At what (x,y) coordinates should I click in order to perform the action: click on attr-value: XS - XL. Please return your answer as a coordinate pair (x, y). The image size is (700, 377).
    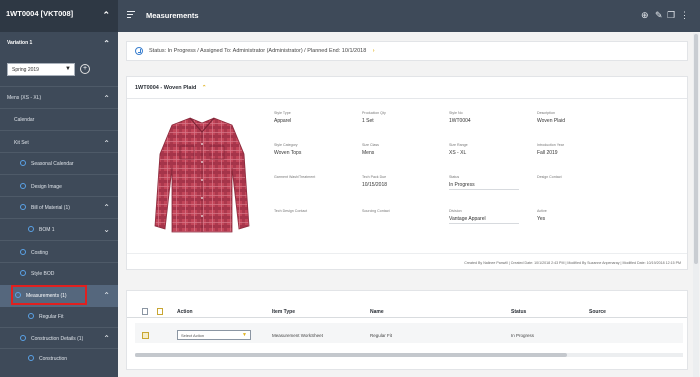
    Looking at the image, I should click on (458, 153).